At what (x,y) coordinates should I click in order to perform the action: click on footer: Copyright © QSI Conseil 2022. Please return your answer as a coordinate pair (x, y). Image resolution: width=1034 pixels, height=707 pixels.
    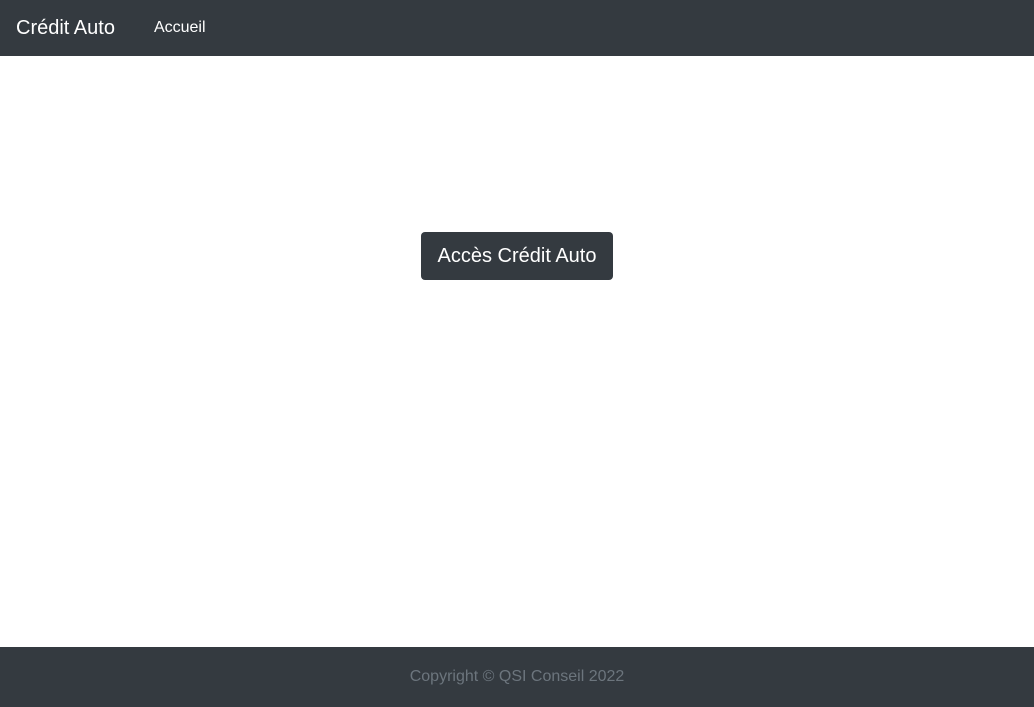
    Looking at the image, I should click on (517, 677).